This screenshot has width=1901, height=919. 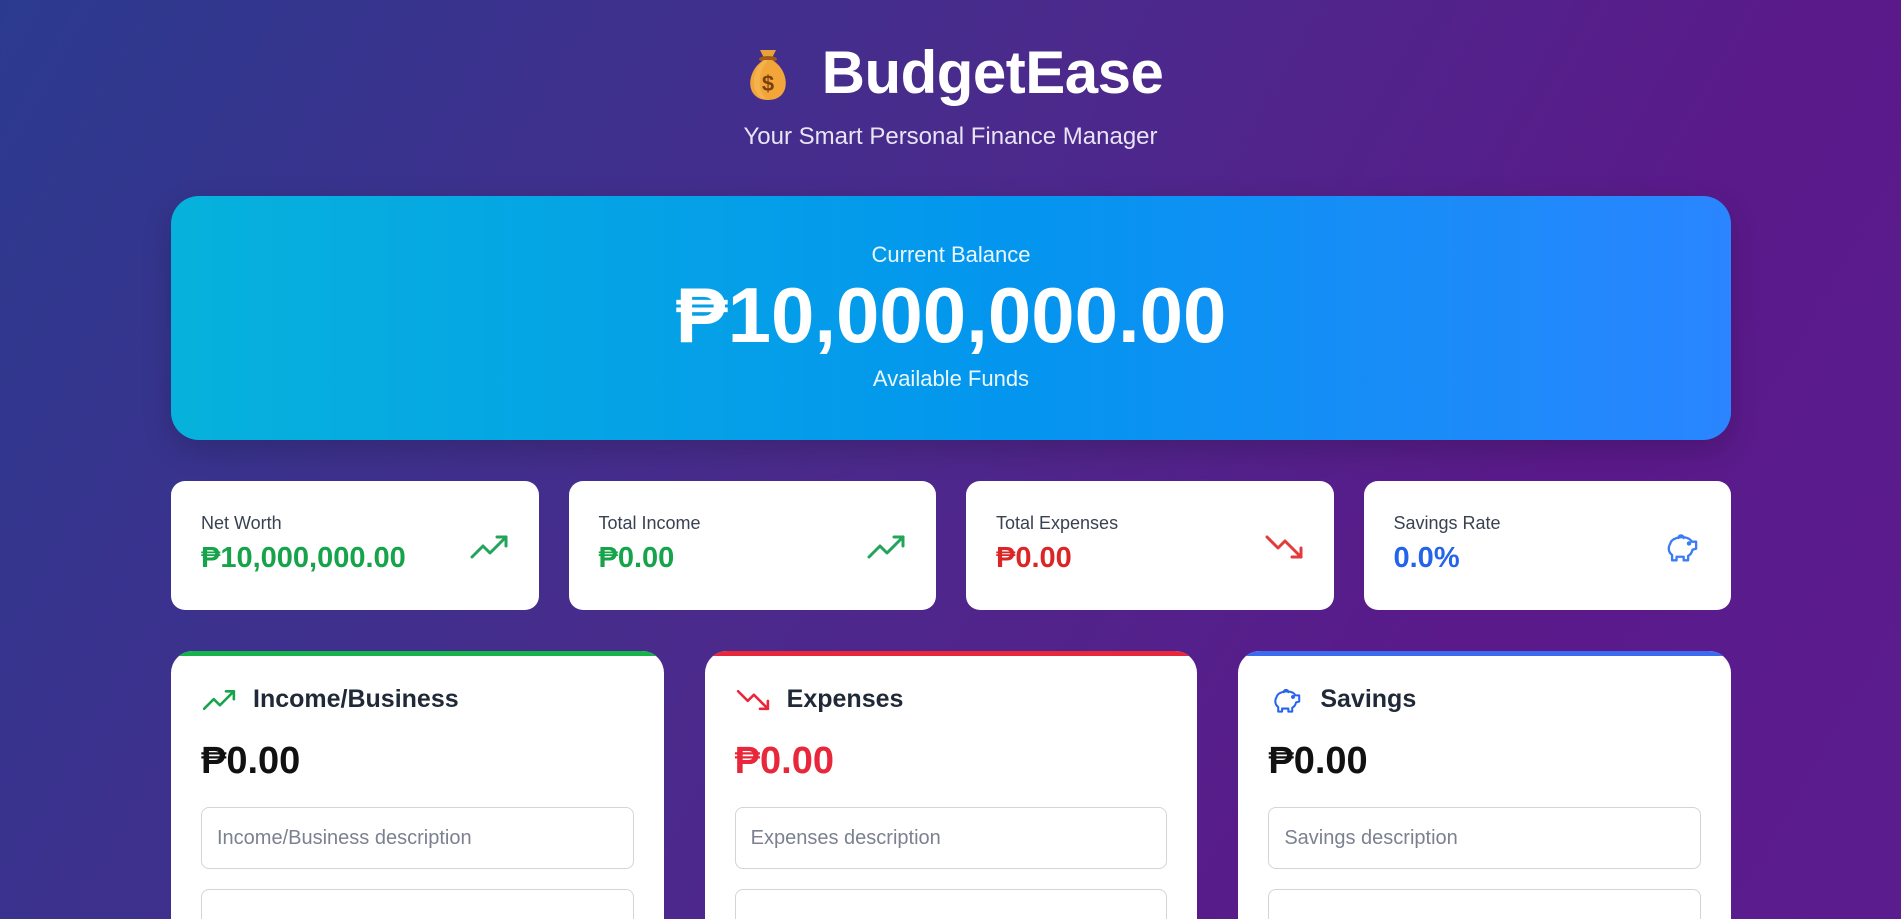 What do you see at coordinates (992, 72) in the screenshot?
I see `app-title: BudgetEase` at bounding box center [992, 72].